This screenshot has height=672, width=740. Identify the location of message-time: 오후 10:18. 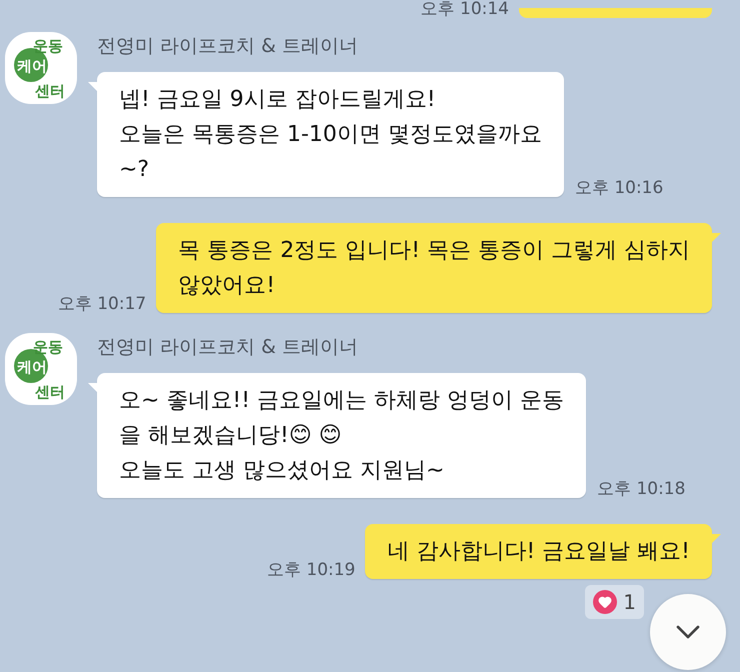
(641, 489).